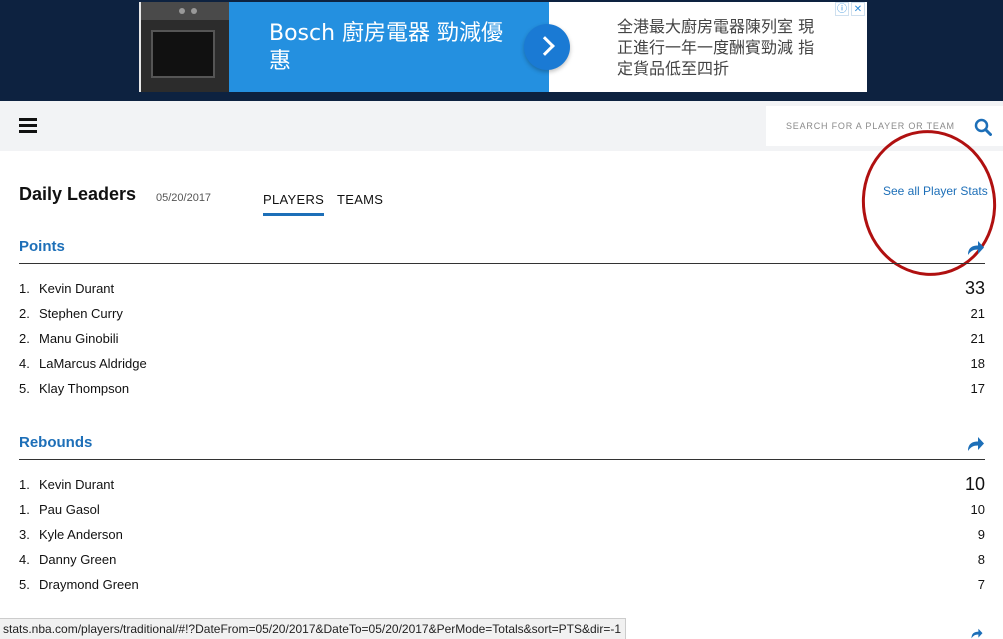  I want to click on search-input, so click(871, 126).